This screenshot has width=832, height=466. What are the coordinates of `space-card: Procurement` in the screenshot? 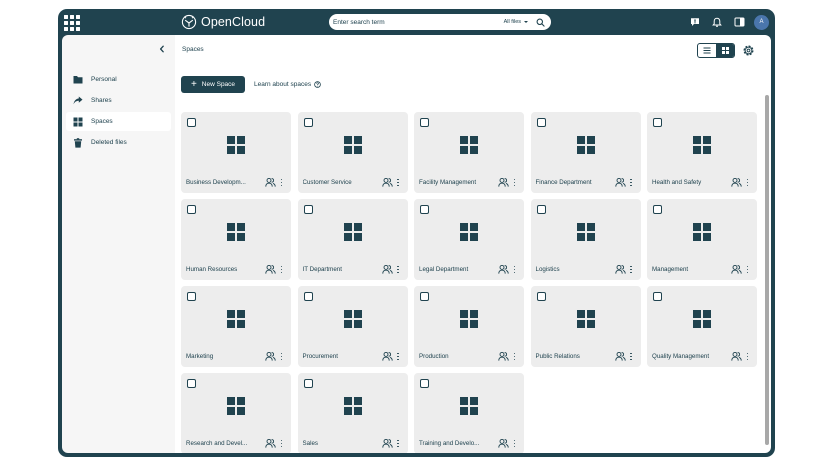 It's located at (352, 326).